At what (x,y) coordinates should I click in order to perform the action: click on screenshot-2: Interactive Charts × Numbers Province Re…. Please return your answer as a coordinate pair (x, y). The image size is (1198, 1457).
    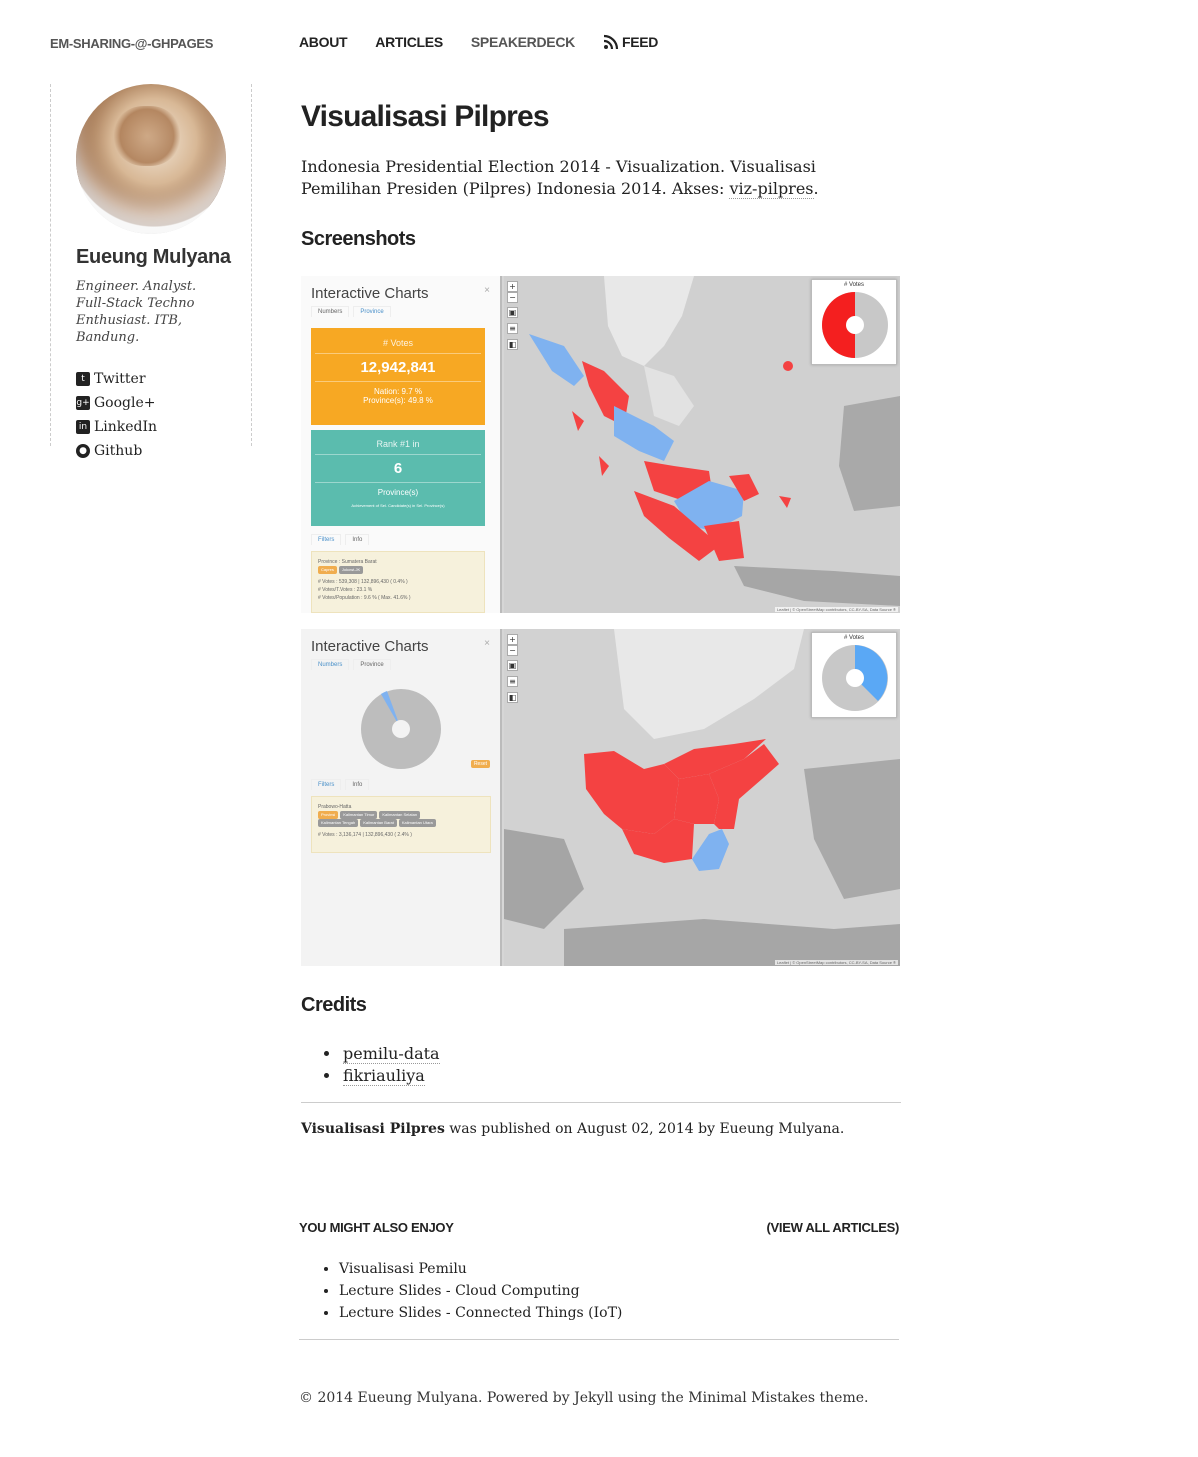
    Looking at the image, I should click on (600, 797).